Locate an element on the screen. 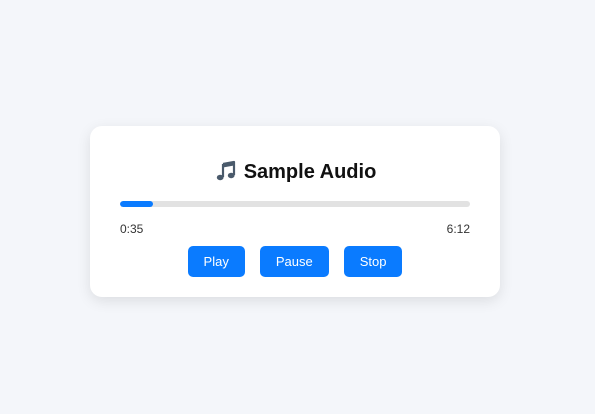 The image size is (595, 414). player-title-text: Sample Audio is located at coordinates (310, 171).